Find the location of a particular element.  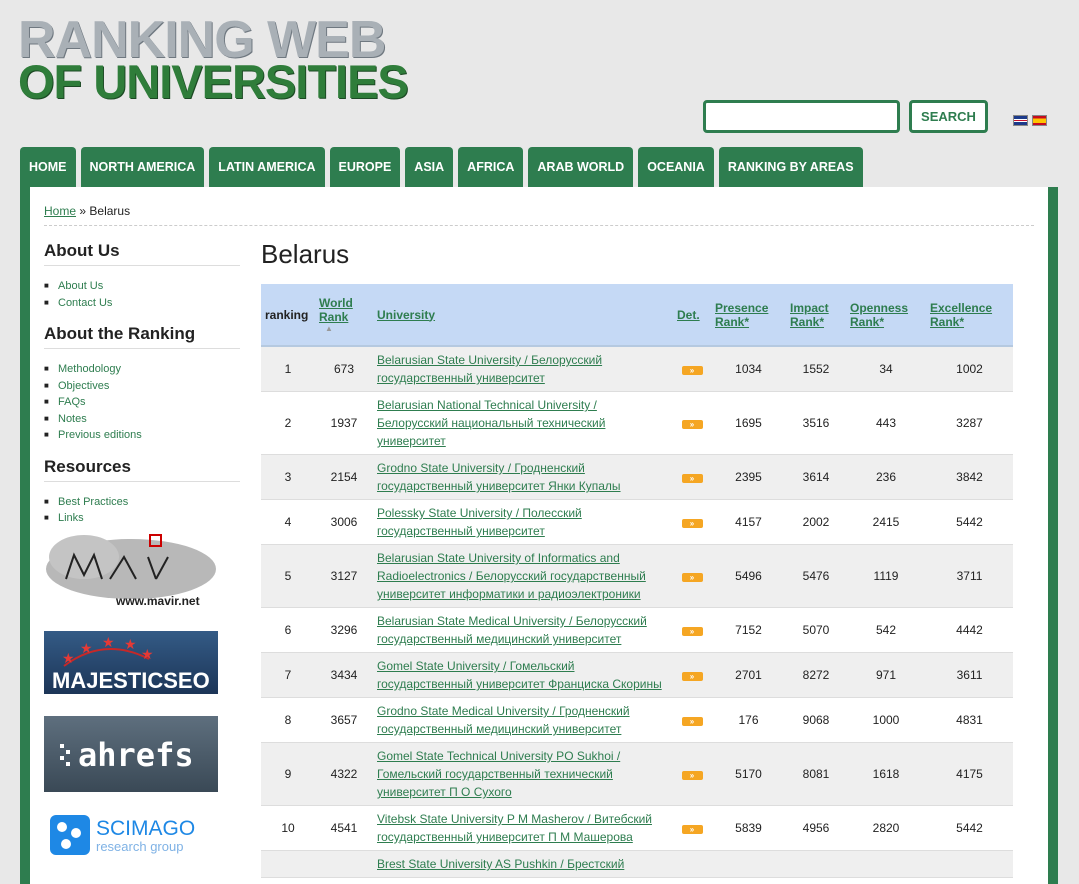

col-ranking: ranking is located at coordinates (288, 315).